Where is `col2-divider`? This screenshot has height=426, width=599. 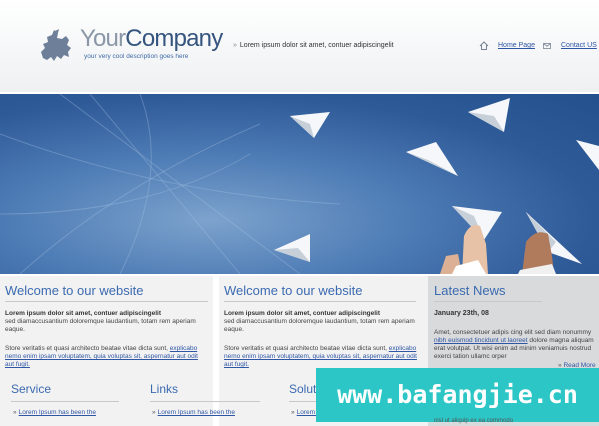
col2-divider is located at coordinates (320, 301).